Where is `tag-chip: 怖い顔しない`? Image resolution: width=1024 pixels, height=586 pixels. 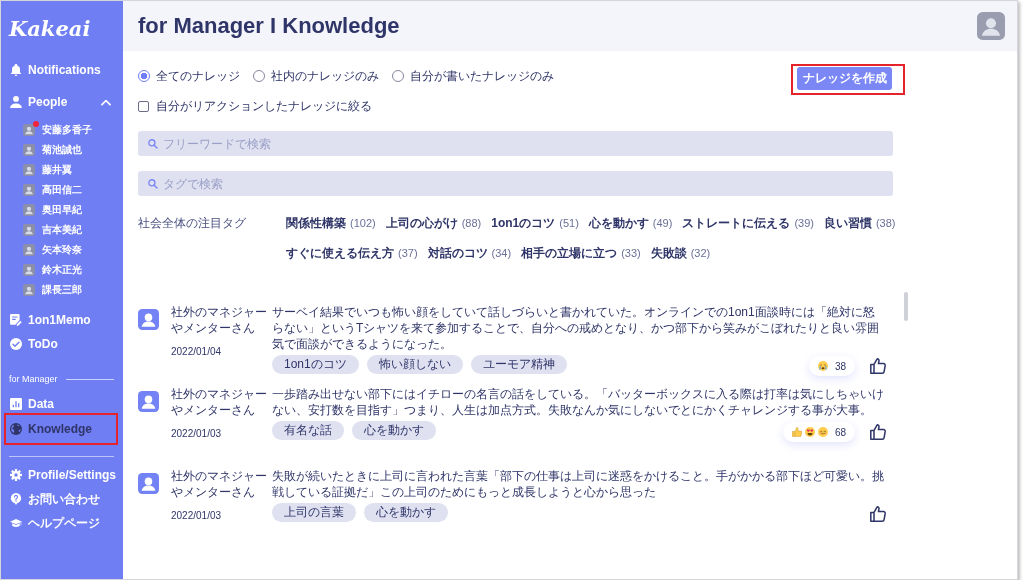
tag-chip: 怖い顔しない is located at coordinates (414, 364).